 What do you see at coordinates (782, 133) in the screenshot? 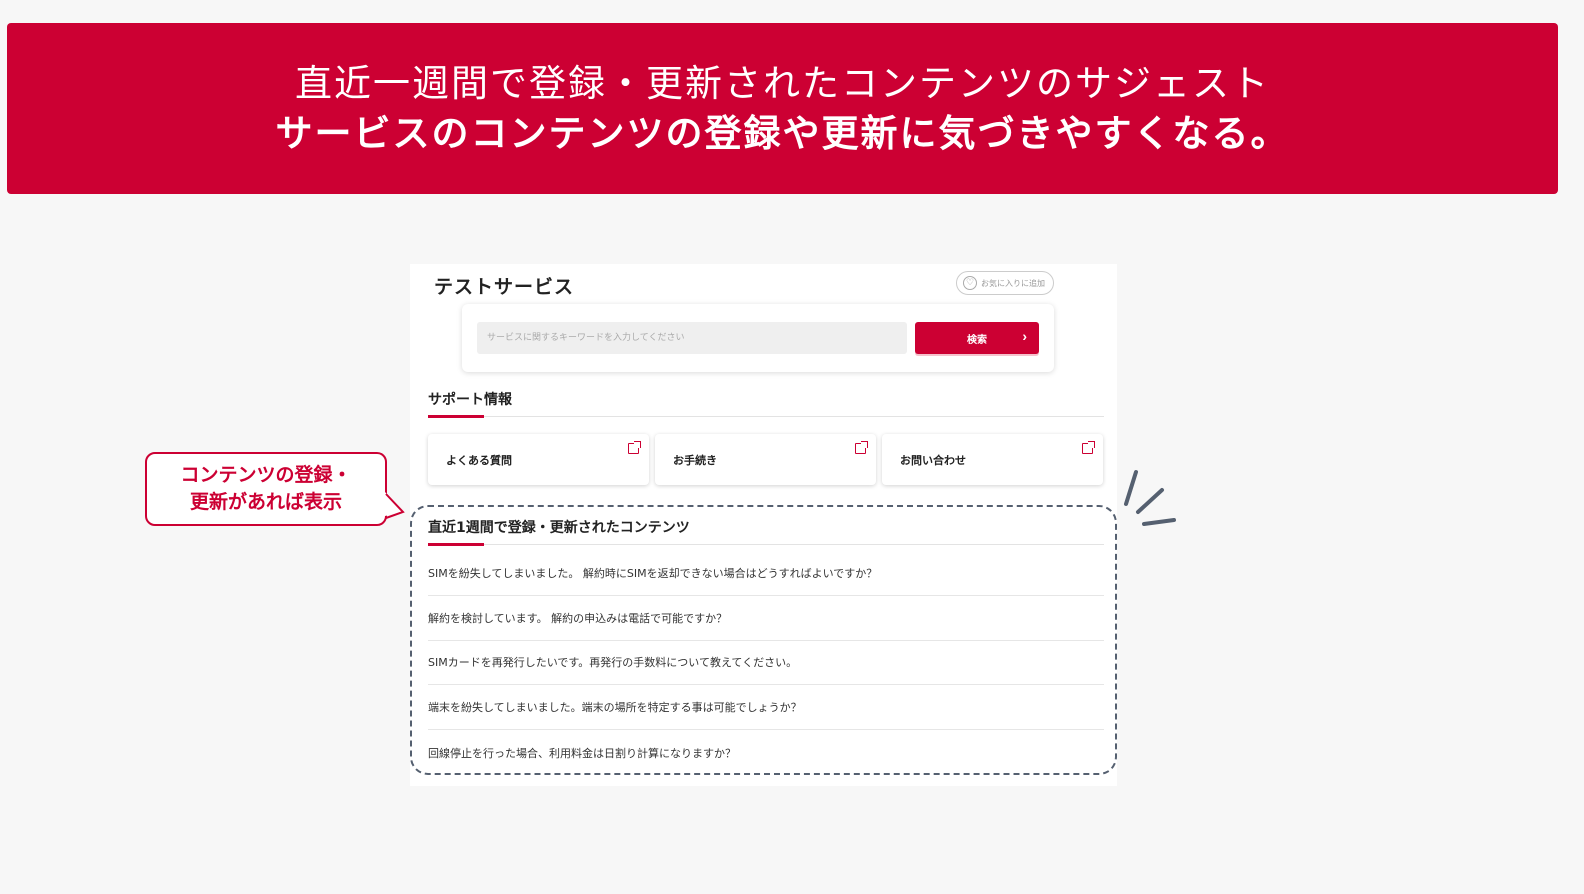
I see `banner-subtitle: サービスのコンテンツの登録や更新に気づきやすくなる。` at bounding box center [782, 133].